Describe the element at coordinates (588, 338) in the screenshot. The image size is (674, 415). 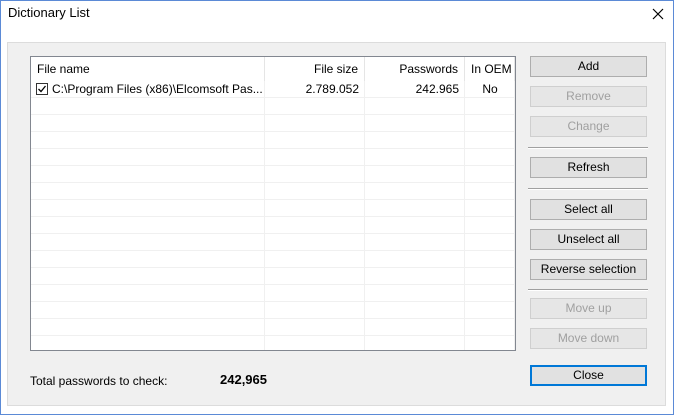
I see `move-down-button: Move down` at that location.